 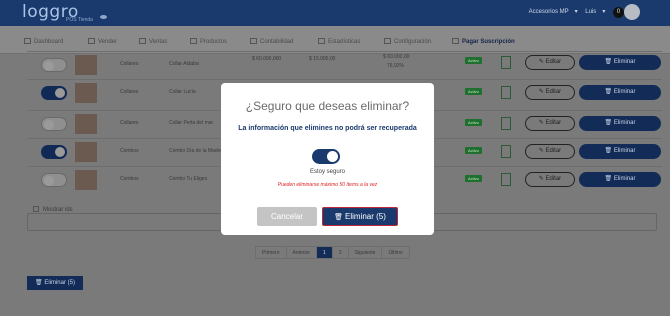 What do you see at coordinates (43, 41) in the screenshot?
I see `nav-dashboard: Dashboard` at bounding box center [43, 41].